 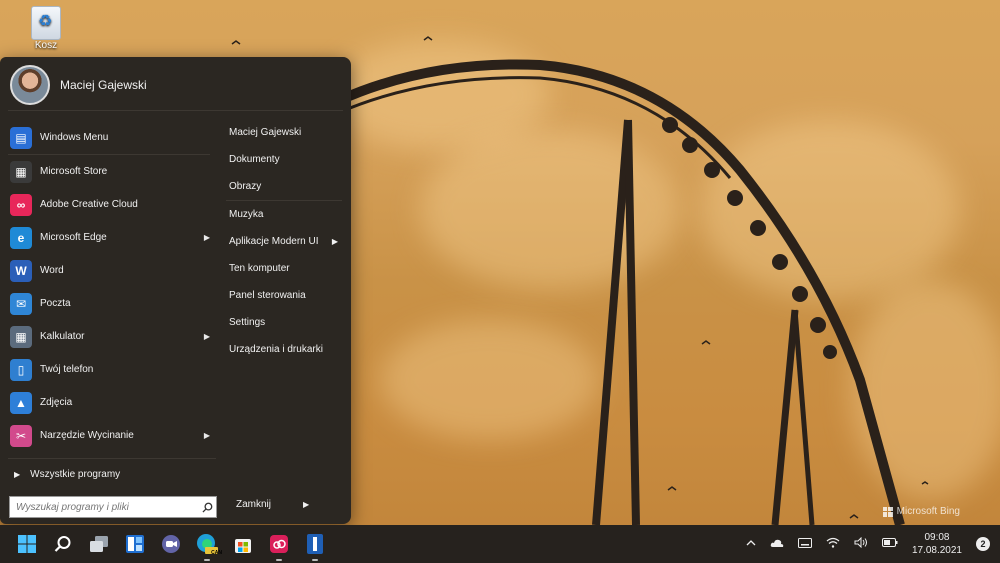 I want to click on bing-watermark: Microsoft Bing, so click(x=921, y=511).